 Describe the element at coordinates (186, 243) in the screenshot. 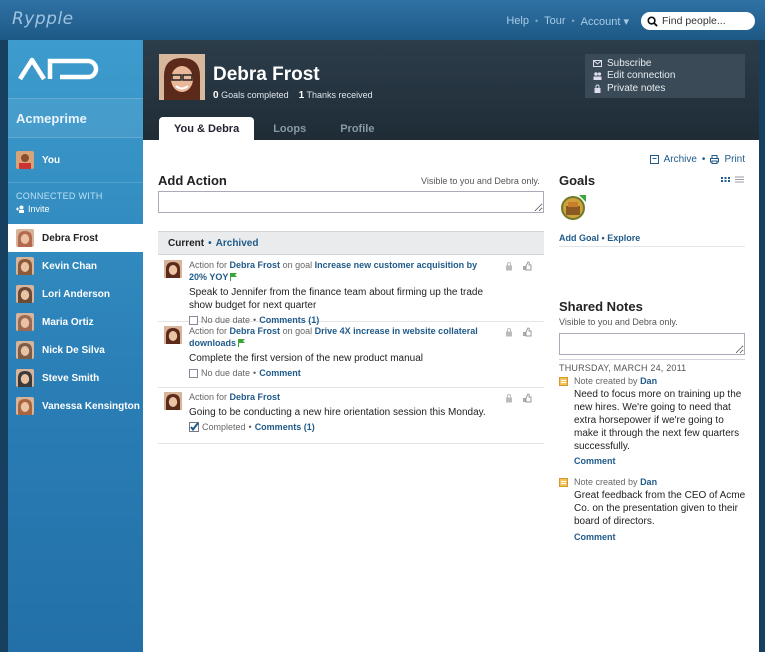

I see `current-filter: Current` at that location.